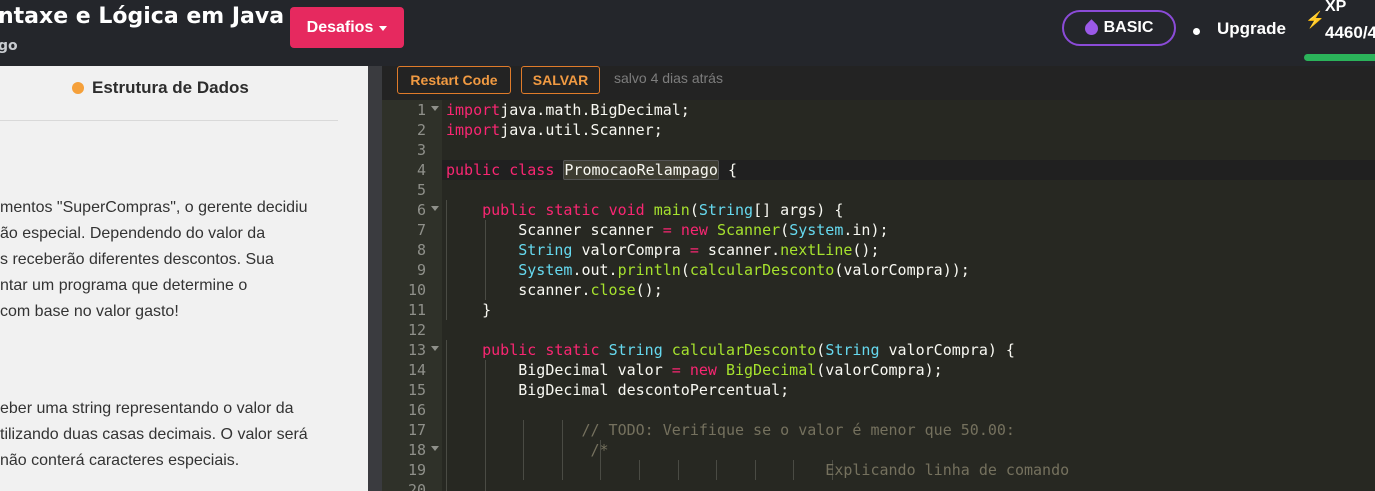 This screenshot has width=1375, height=491. I want to click on lightning-icon: ⚡, so click(1315, 20).